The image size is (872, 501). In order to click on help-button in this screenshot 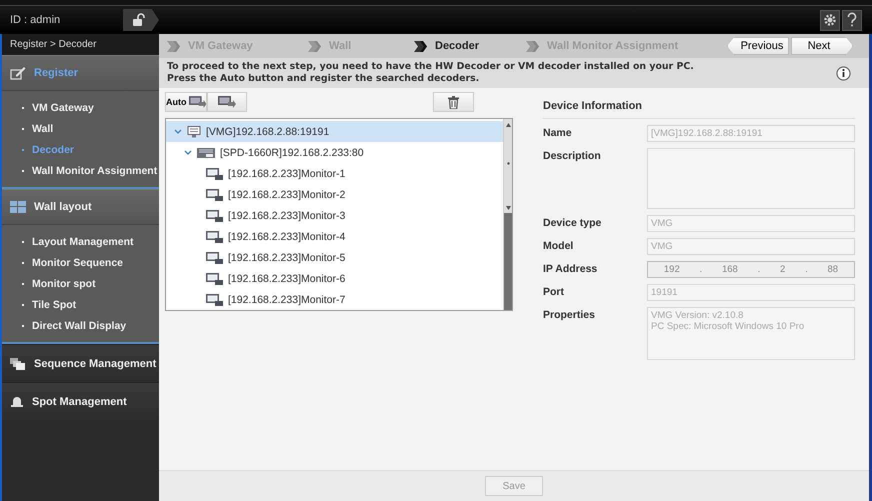, I will do `click(852, 20)`.